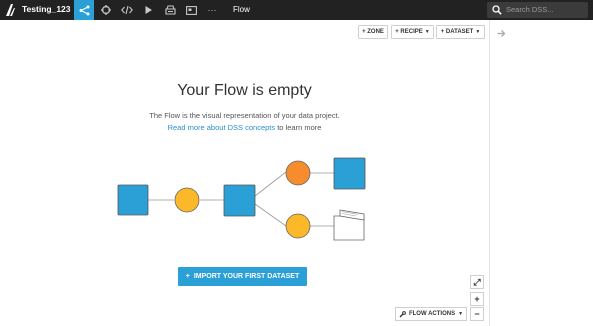  I want to click on arrow-right-icon, so click(501, 33).